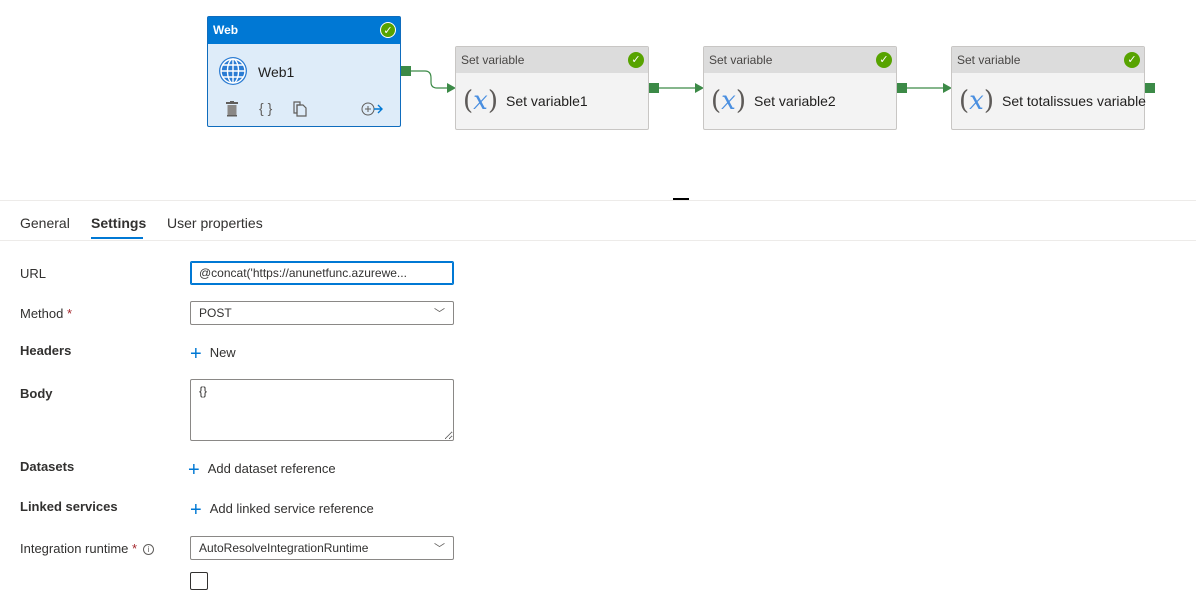 This screenshot has height=590, width=1196. I want to click on method-label: Method *, so click(46, 313).